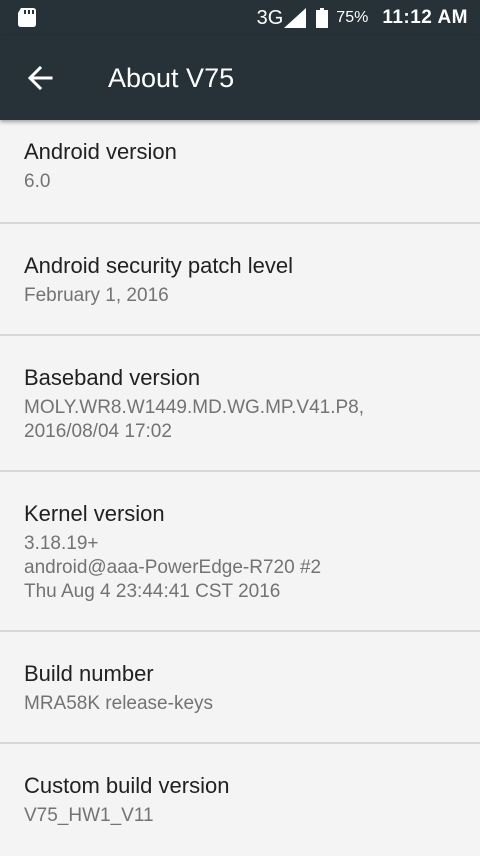 The image size is (480, 856). What do you see at coordinates (240, 688) in the screenshot?
I see `list-item-build-number: Build number MRA58K release-keys` at bounding box center [240, 688].